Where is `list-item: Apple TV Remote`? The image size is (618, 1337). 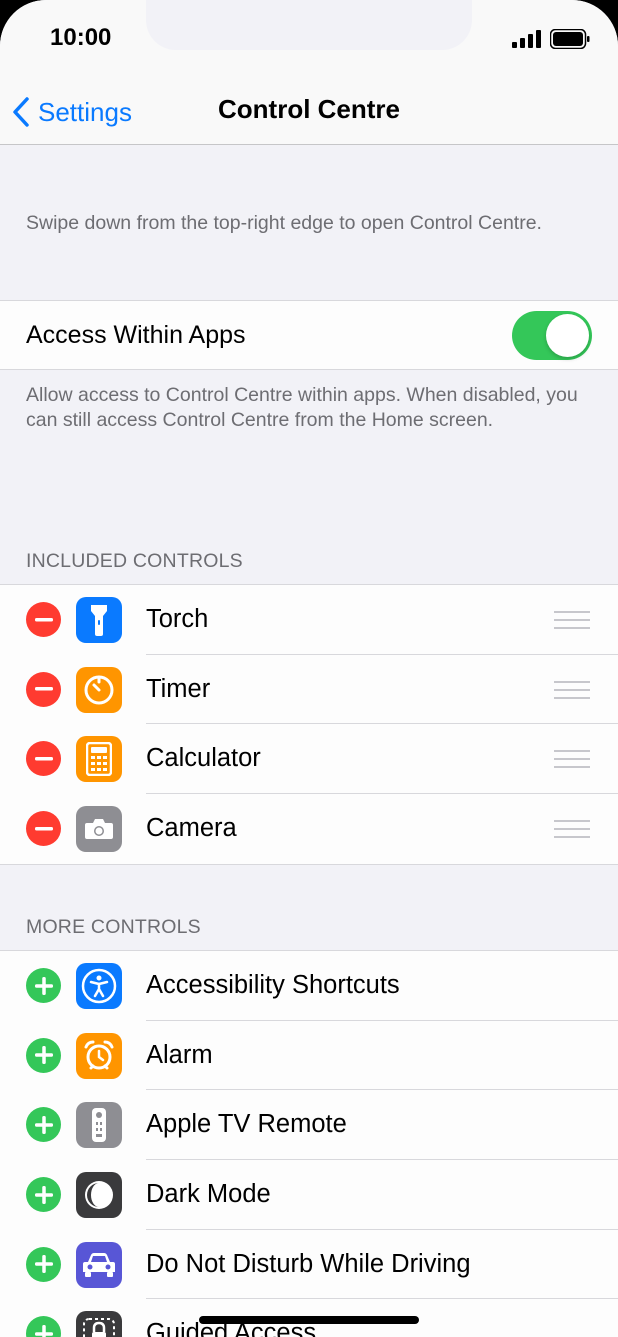 list-item: Apple TV Remote is located at coordinates (309, 1125).